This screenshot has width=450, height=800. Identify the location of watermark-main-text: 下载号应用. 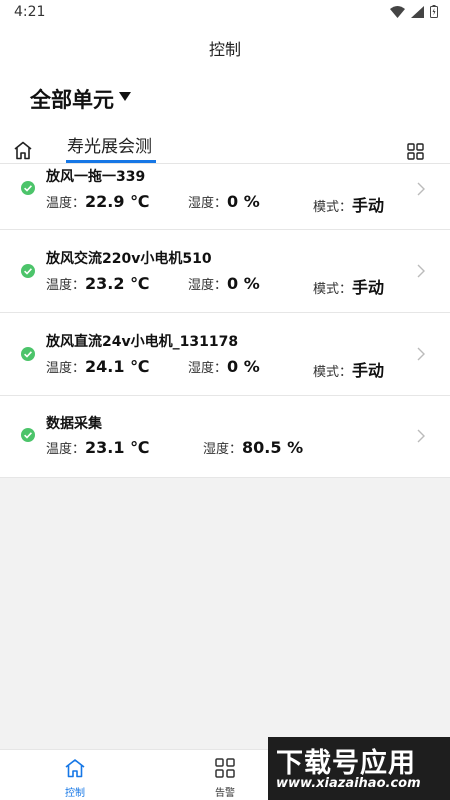
(346, 763).